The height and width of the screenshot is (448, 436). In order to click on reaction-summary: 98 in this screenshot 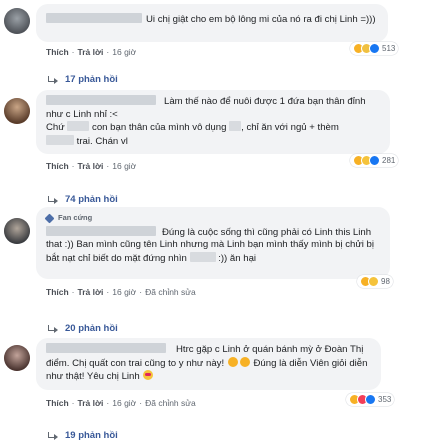, I will do `click(375, 281)`.